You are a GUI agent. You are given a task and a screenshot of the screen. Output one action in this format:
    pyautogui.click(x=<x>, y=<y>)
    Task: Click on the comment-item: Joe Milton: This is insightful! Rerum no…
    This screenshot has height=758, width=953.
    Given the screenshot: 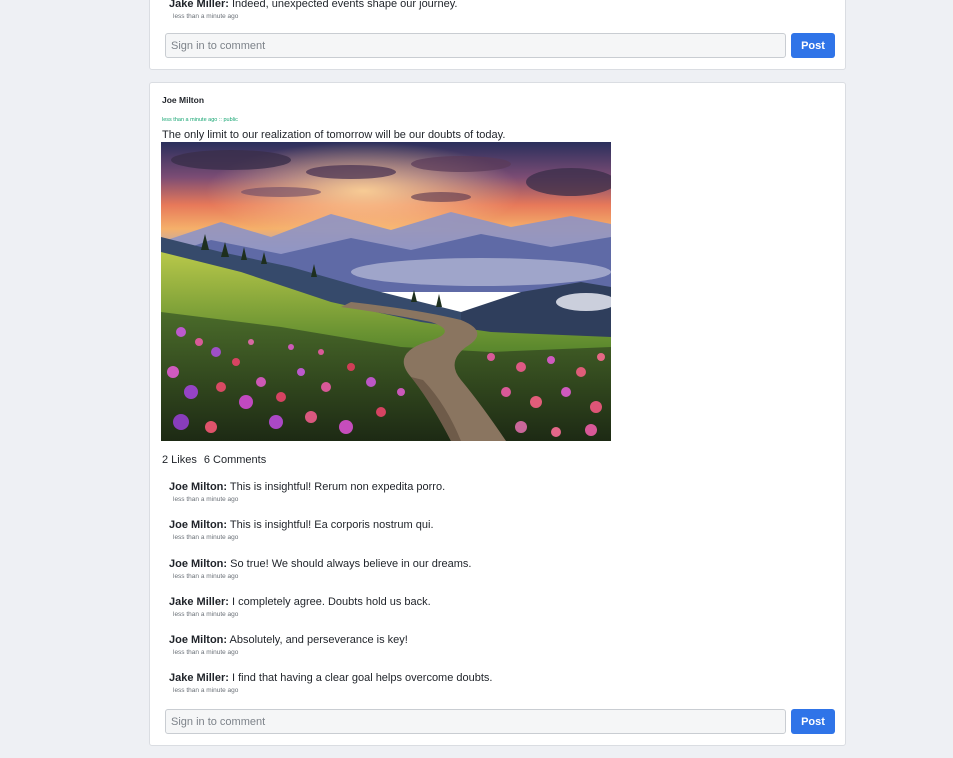 What is the action you would take?
    pyautogui.click(x=307, y=492)
    